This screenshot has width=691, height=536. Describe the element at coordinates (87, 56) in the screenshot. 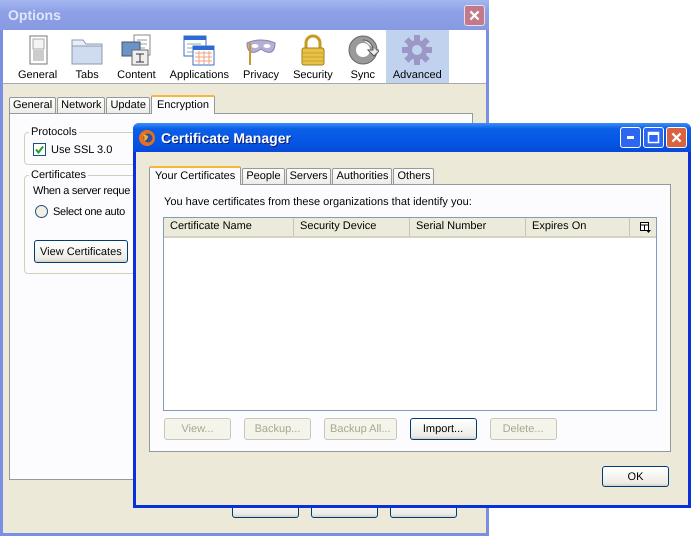

I see `toolbar-button: Tabs` at that location.